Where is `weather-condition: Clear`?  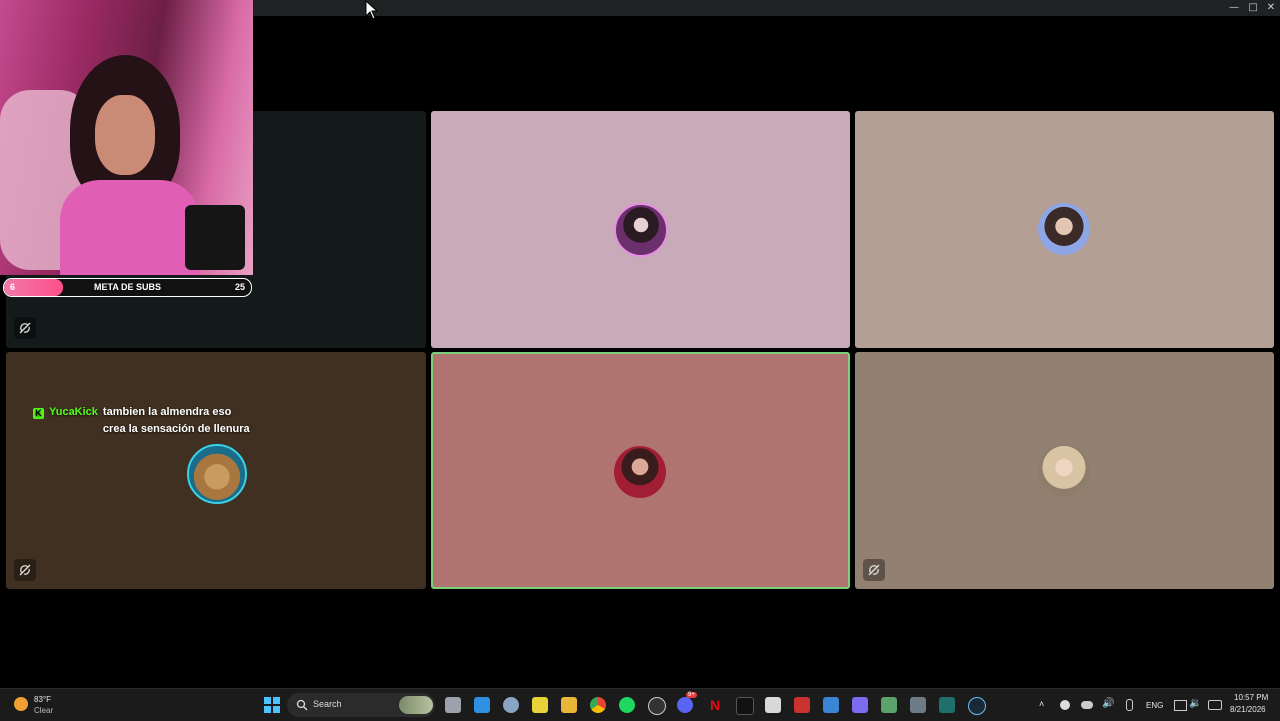 weather-condition: Clear is located at coordinates (44, 710).